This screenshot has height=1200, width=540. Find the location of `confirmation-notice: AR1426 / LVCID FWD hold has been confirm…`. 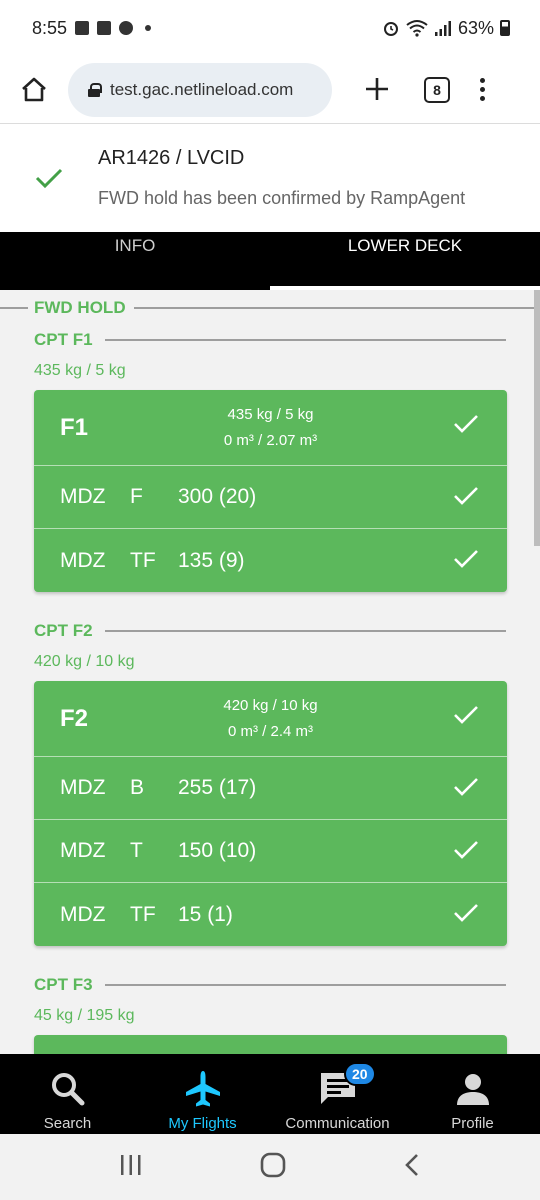

confirmation-notice: AR1426 / LVCID FWD hold has been confirm… is located at coordinates (270, 178).